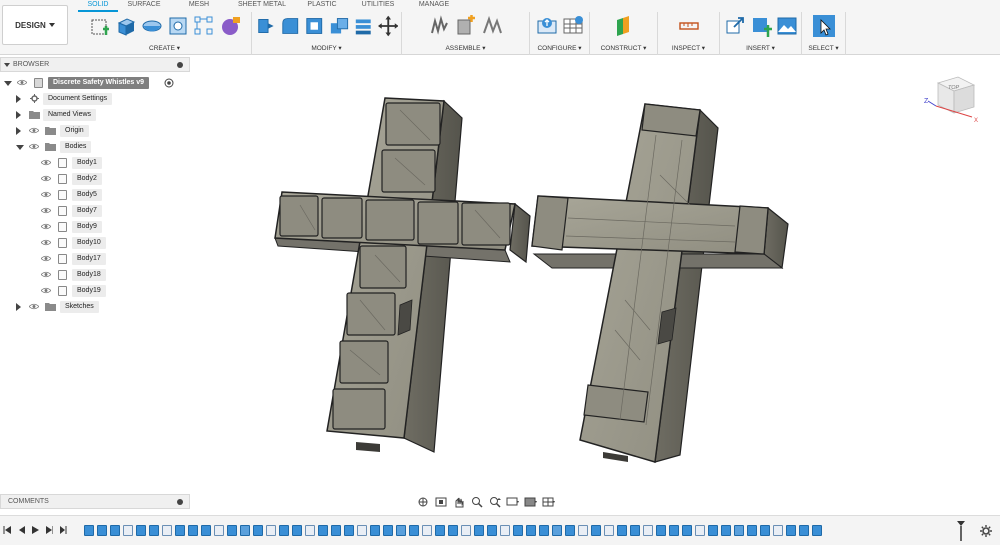 The image size is (1000, 545). Describe the element at coordinates (95, 64) in the screenshot. I see `browser-header: BROWSER` at that location.